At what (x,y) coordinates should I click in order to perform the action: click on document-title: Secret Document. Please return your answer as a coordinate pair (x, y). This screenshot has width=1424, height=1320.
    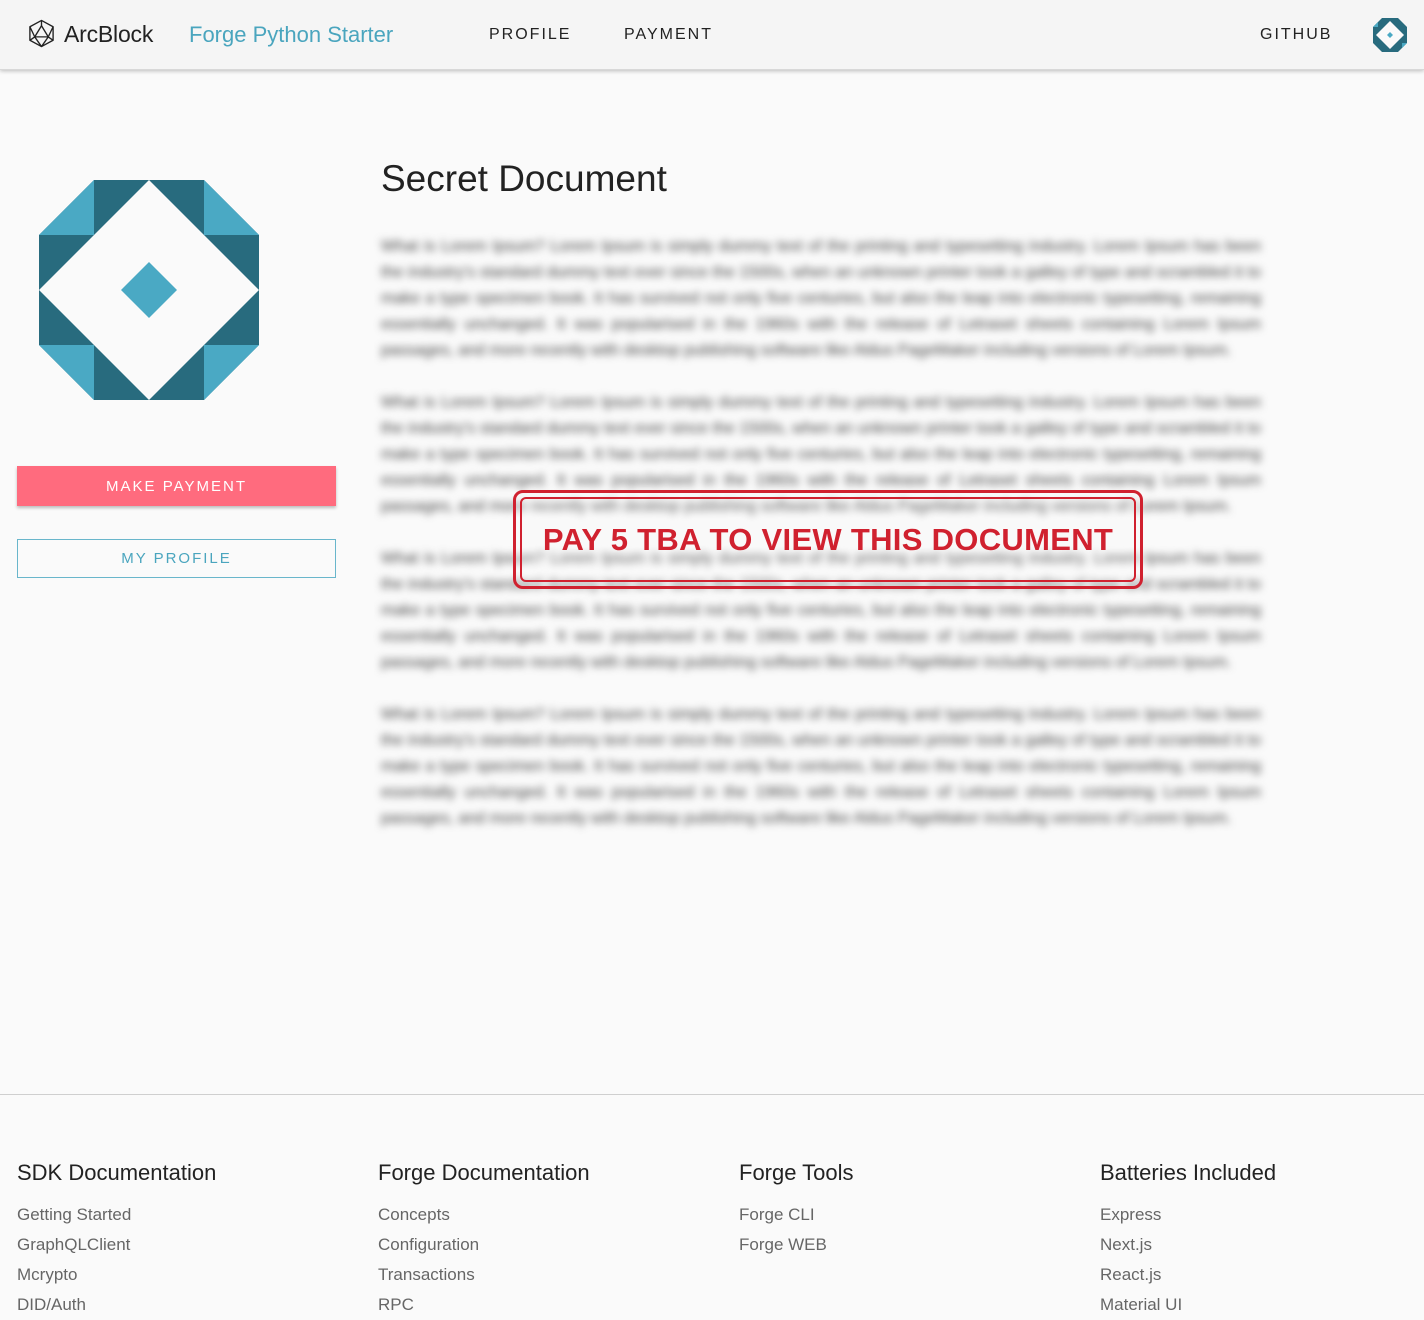
    Looking at the image, I should click on (524, 178).